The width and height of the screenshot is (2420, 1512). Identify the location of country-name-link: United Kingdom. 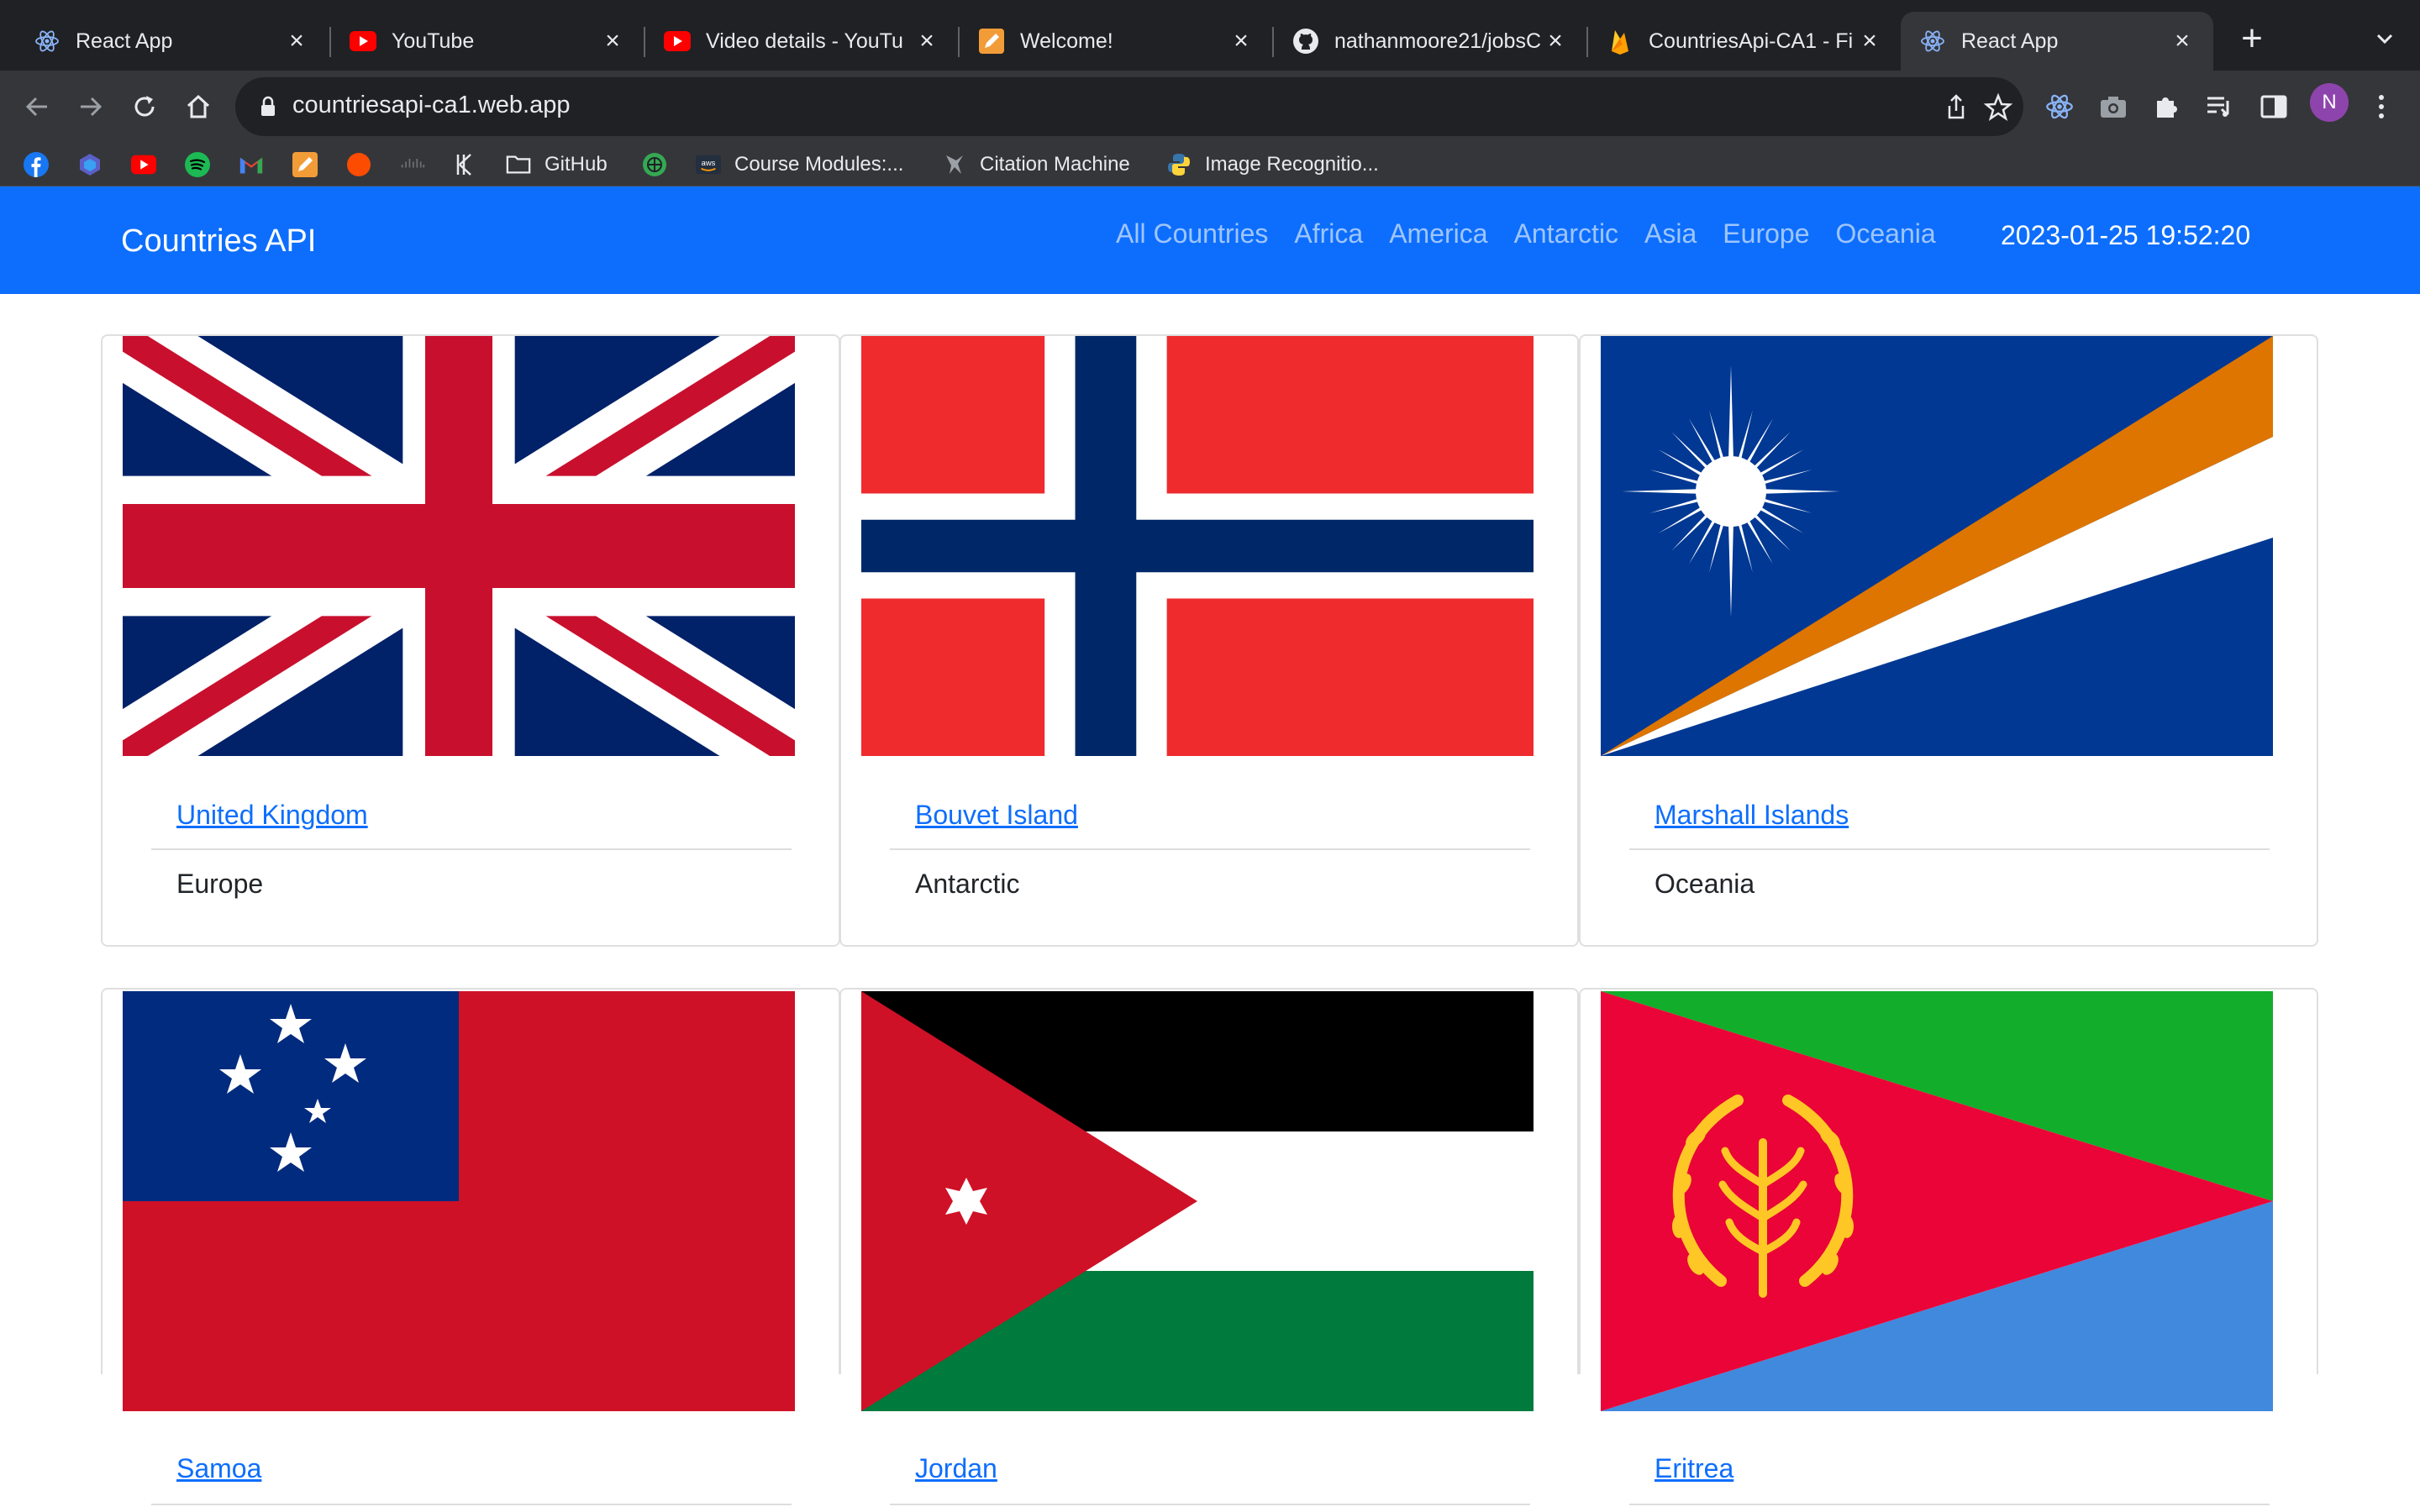
(272, 815).